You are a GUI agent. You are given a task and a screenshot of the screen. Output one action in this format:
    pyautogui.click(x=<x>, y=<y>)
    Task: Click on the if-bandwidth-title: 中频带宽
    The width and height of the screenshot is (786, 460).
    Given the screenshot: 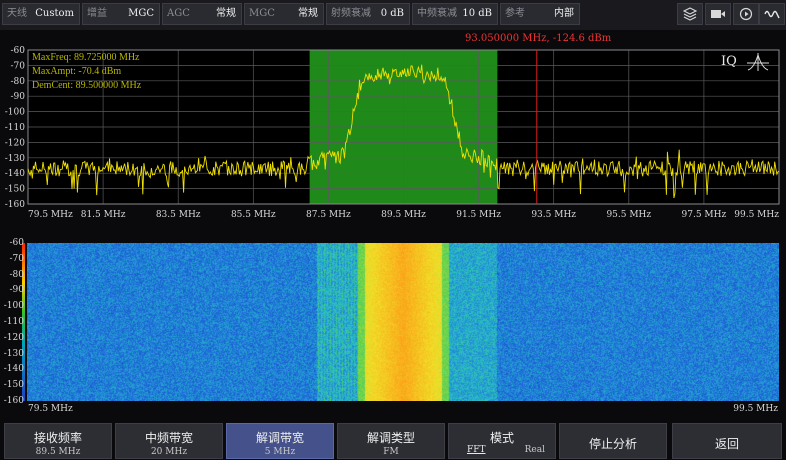 What is the action you would take?
    pyautogui.click(x=168, y=438)
    